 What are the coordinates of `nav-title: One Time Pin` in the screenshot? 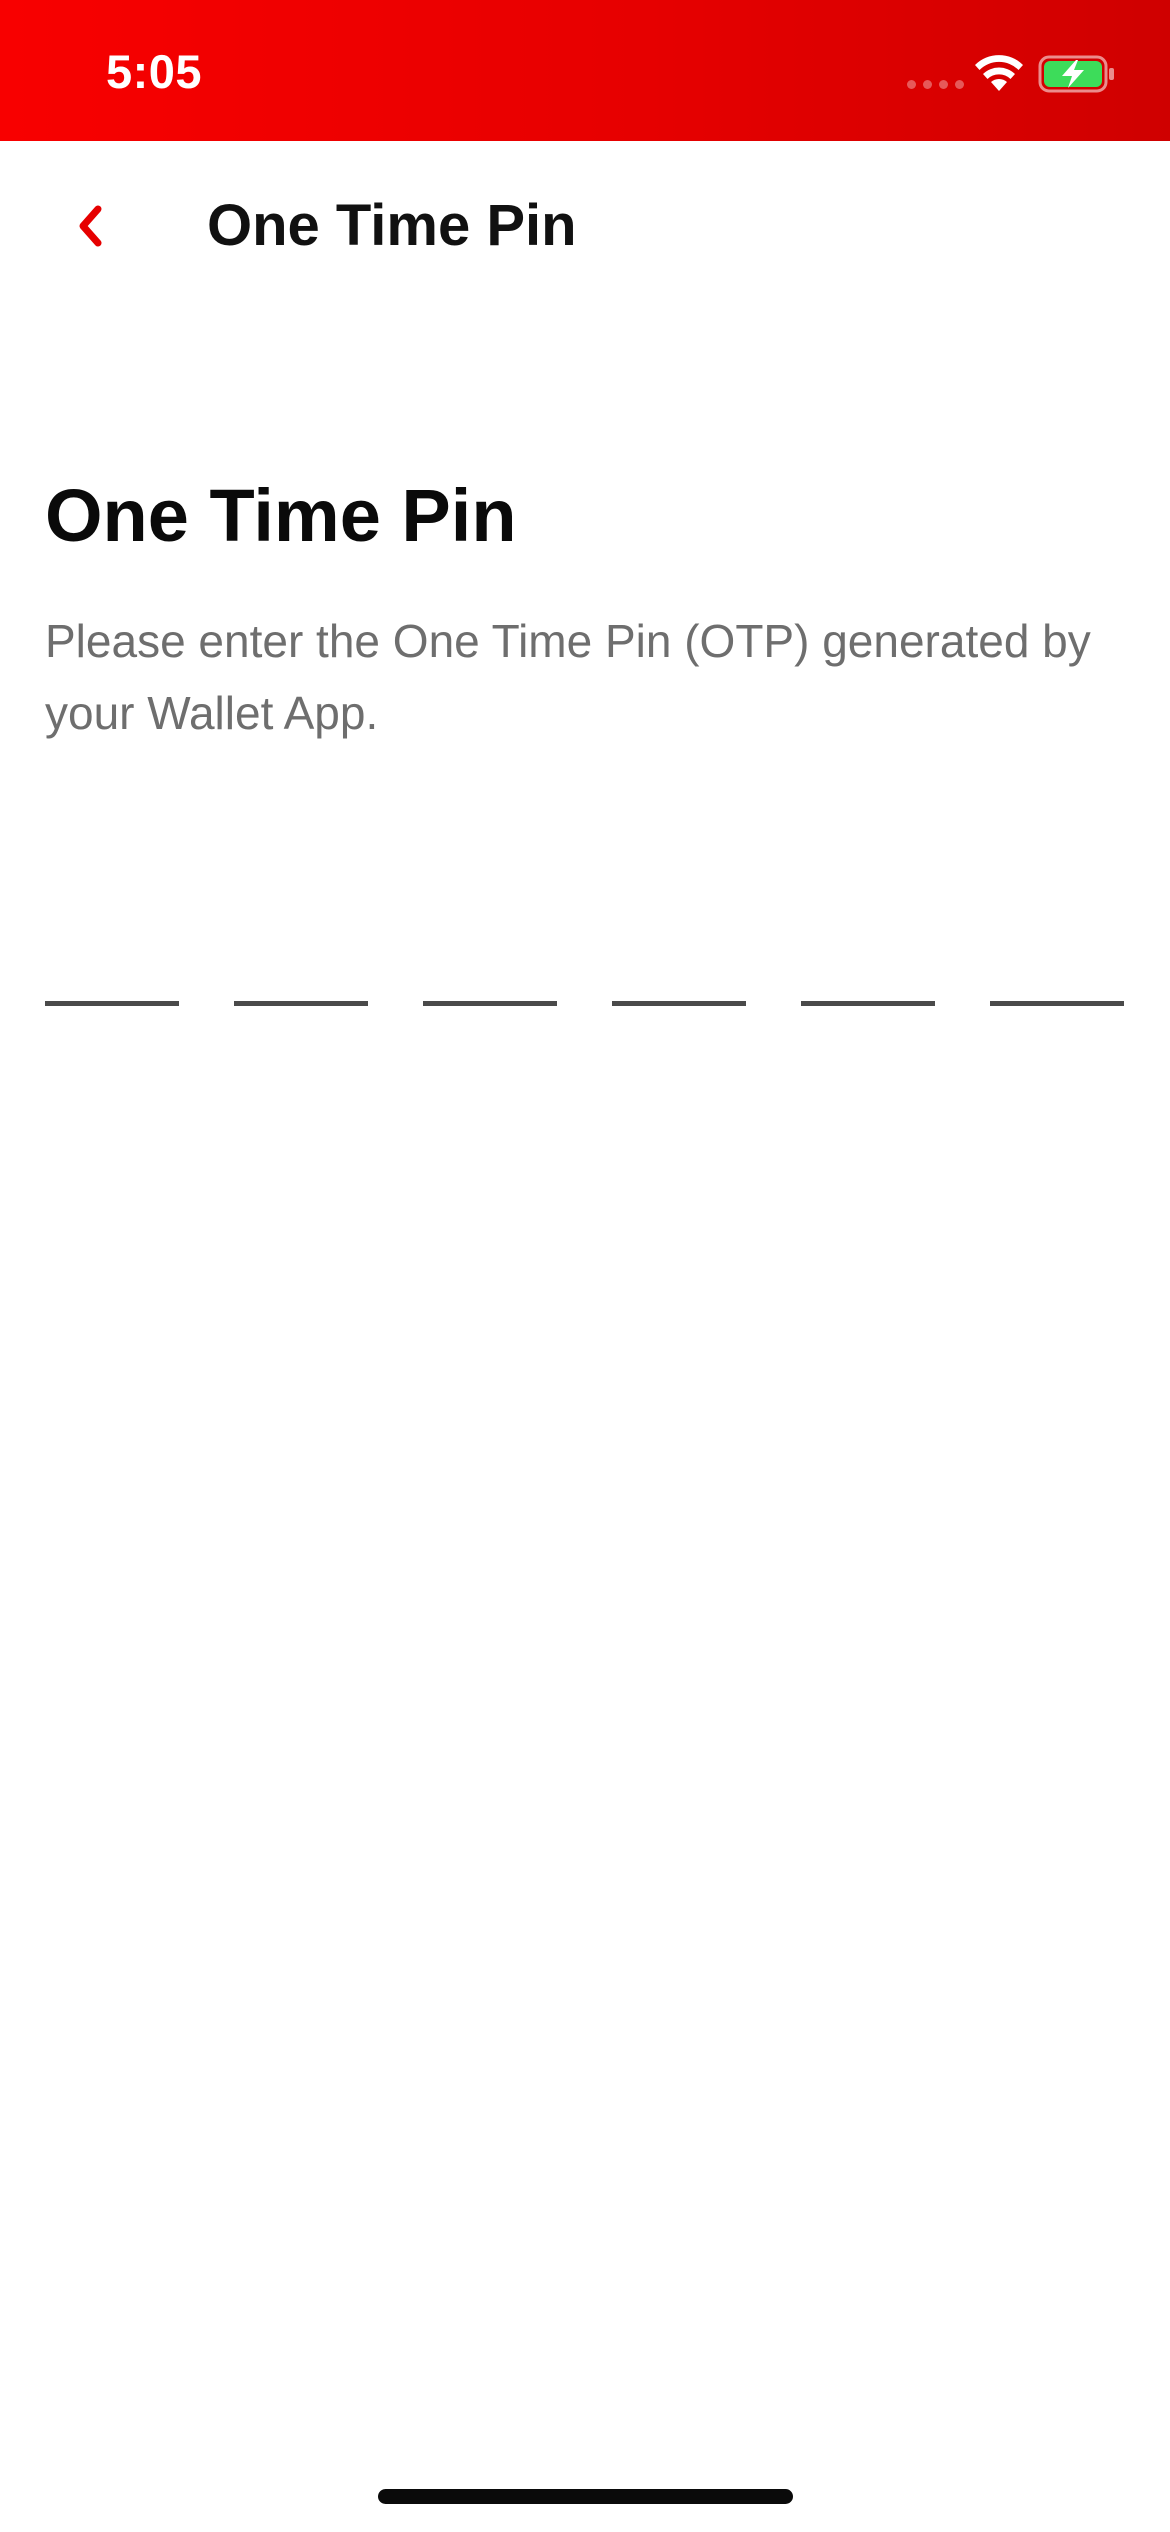 It's located at (392, 225).